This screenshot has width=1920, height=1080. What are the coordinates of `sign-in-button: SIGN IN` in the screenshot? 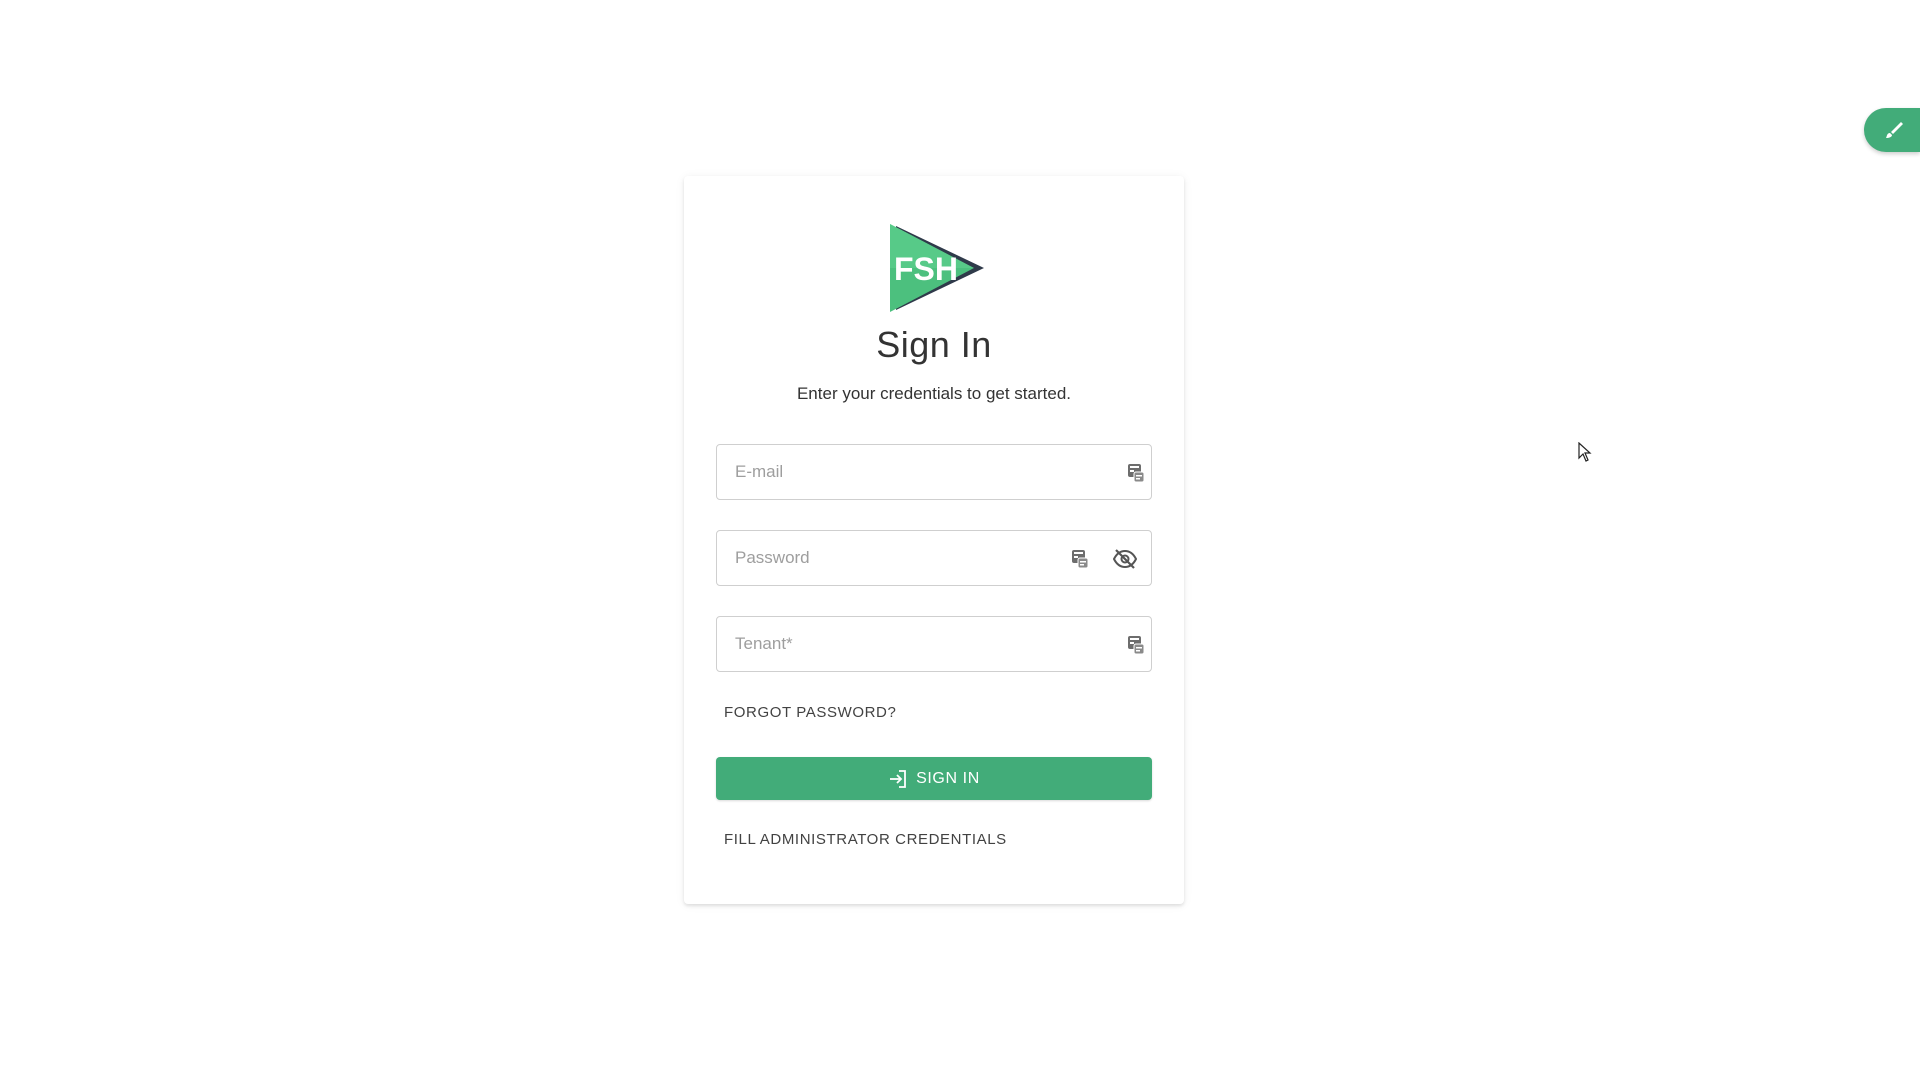 It's located at (934, 778).